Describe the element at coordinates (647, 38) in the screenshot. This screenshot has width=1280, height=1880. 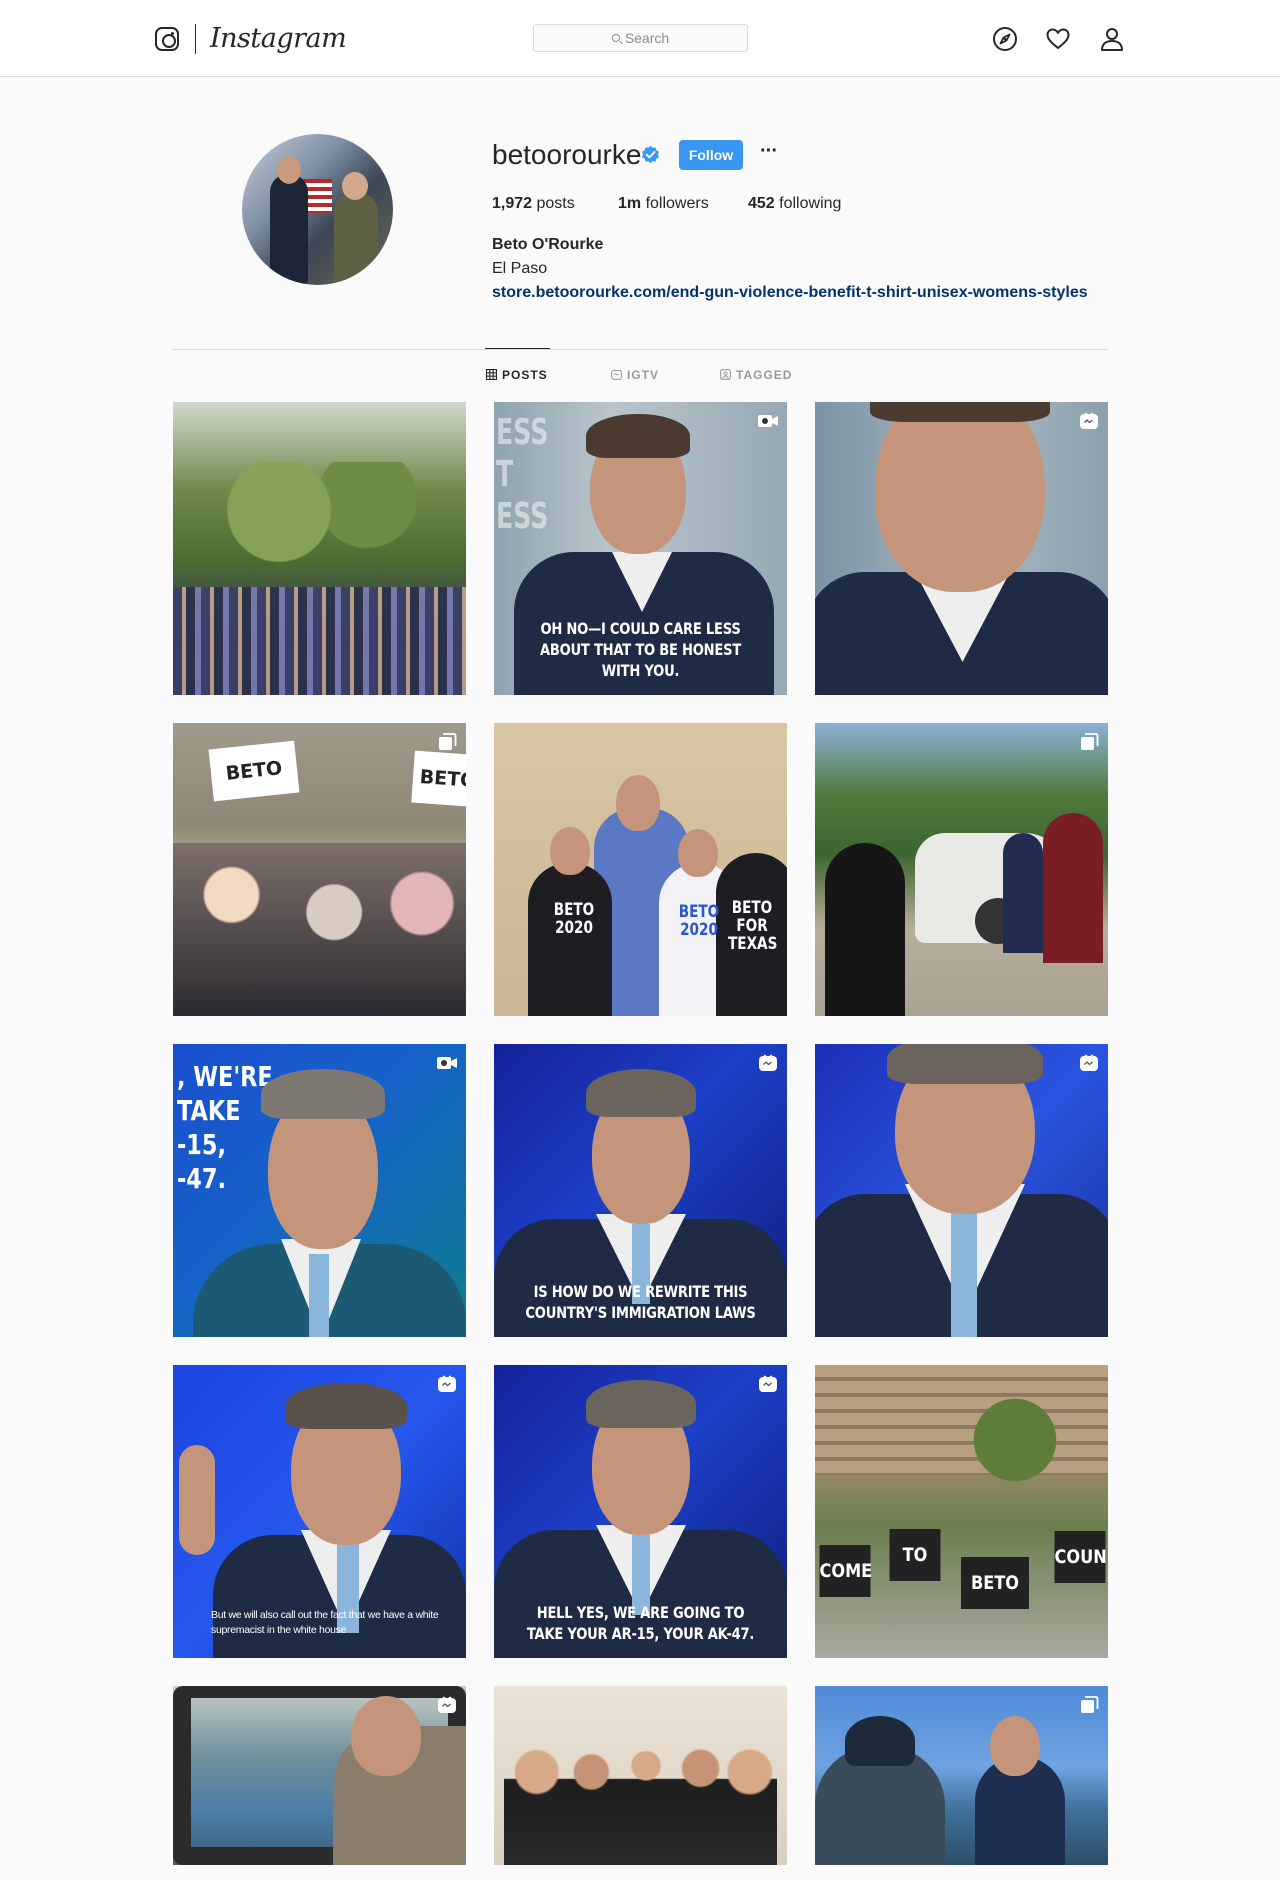
I see `search-placeholder: Search` at that location.